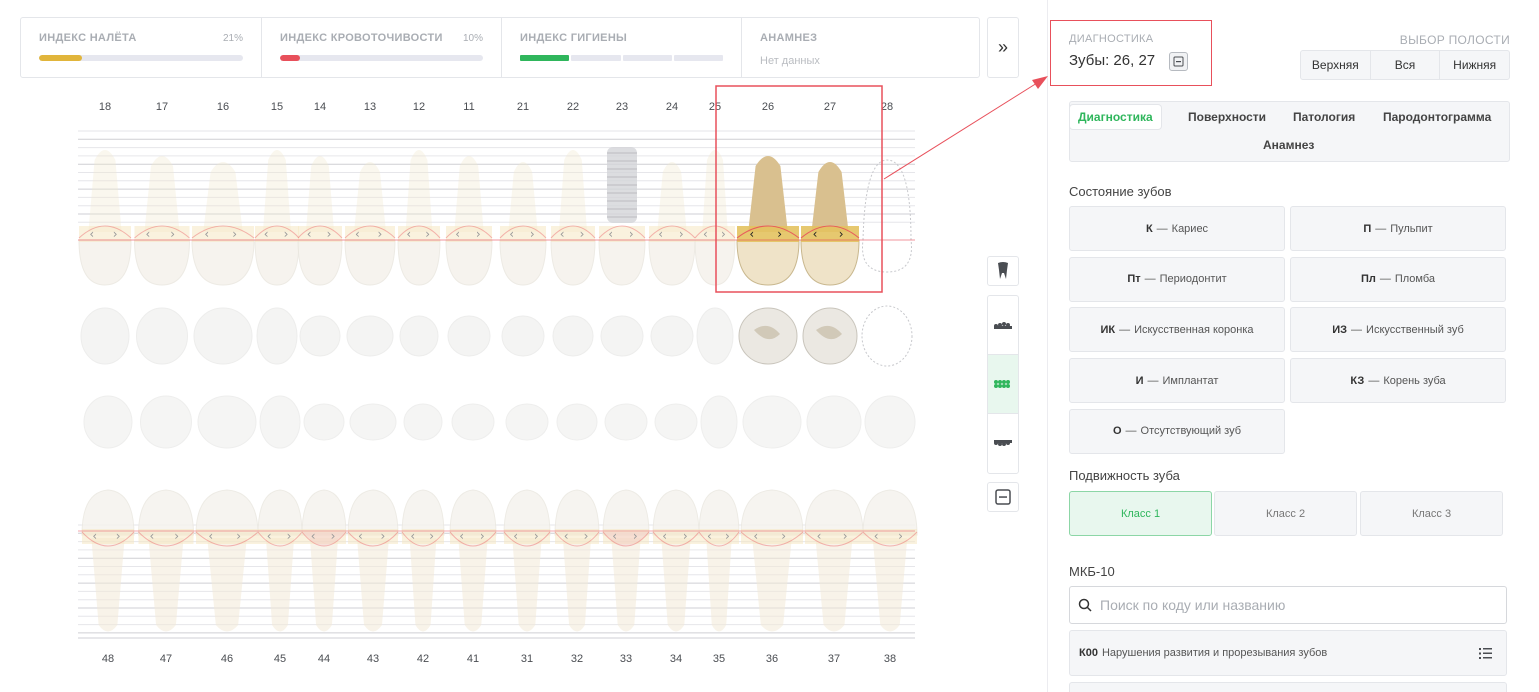  What do you see at coordinates (1190, 228) in the screenshot?
I see `condition-label: Кариес` at bounding box center [1190, 228].